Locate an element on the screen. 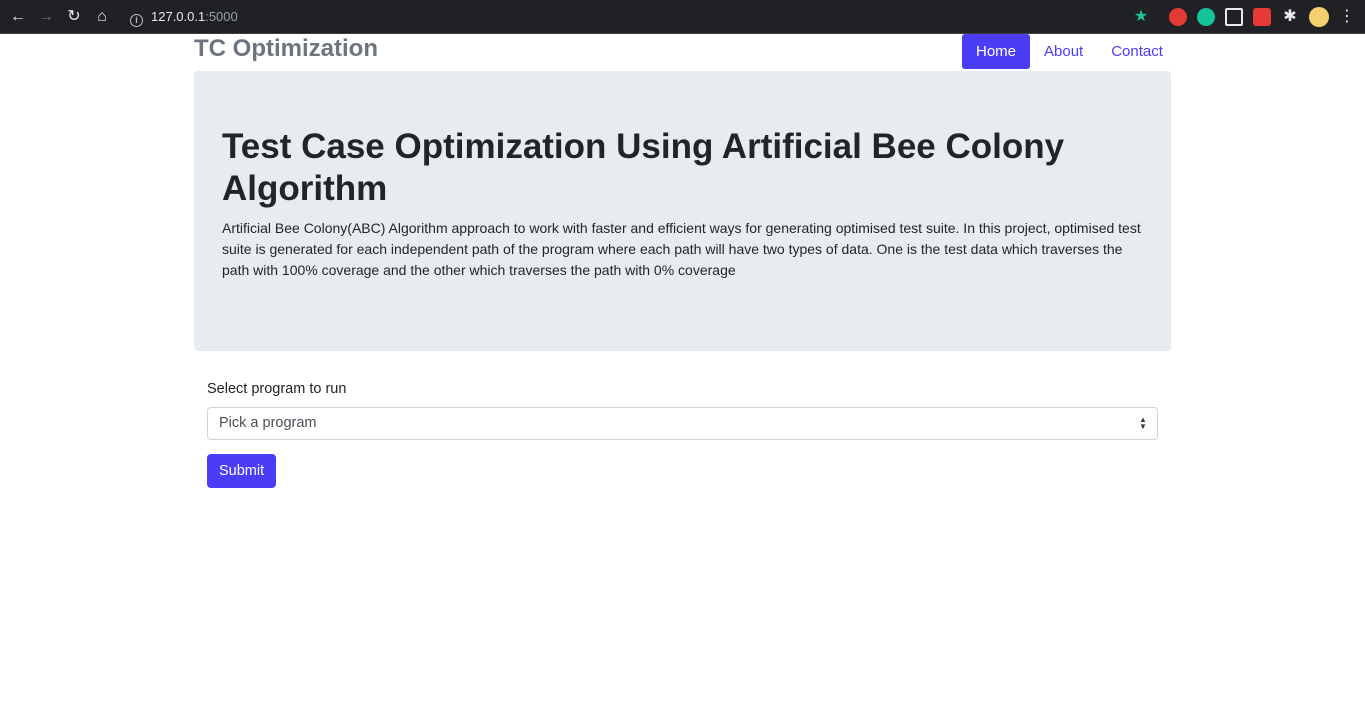 The width and height of the screenshot is (1365, 715). grammarly-icon is located at coordinates (1206, 17).